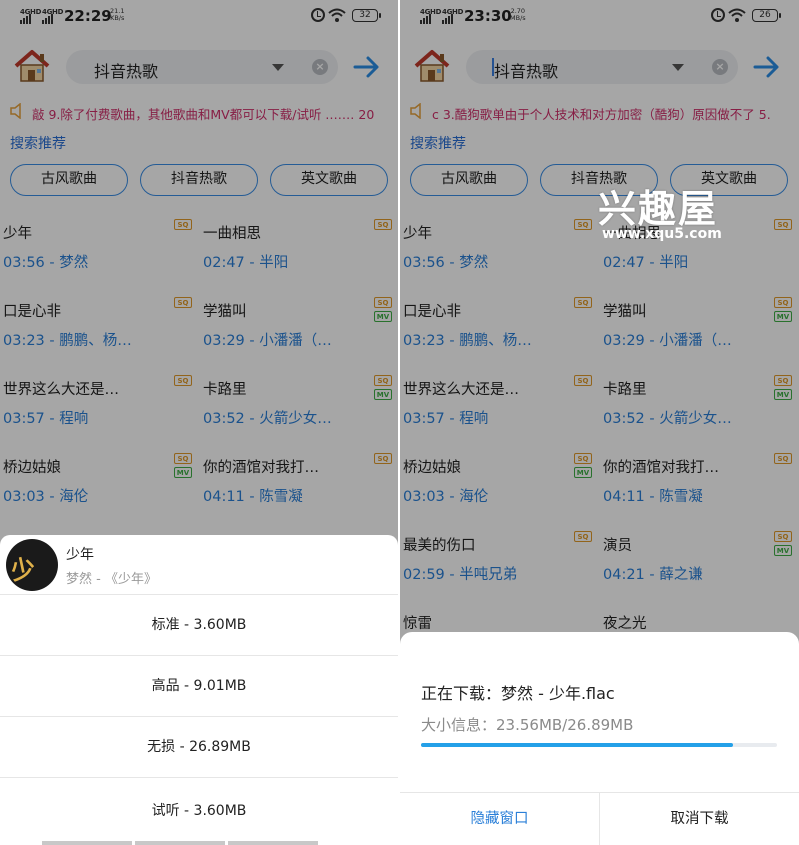 Image resolution: width=799 pixels, height=845 pixels. I want to click on quality-option-lossless: 无损 - 26.89MB, so click(199, 746).